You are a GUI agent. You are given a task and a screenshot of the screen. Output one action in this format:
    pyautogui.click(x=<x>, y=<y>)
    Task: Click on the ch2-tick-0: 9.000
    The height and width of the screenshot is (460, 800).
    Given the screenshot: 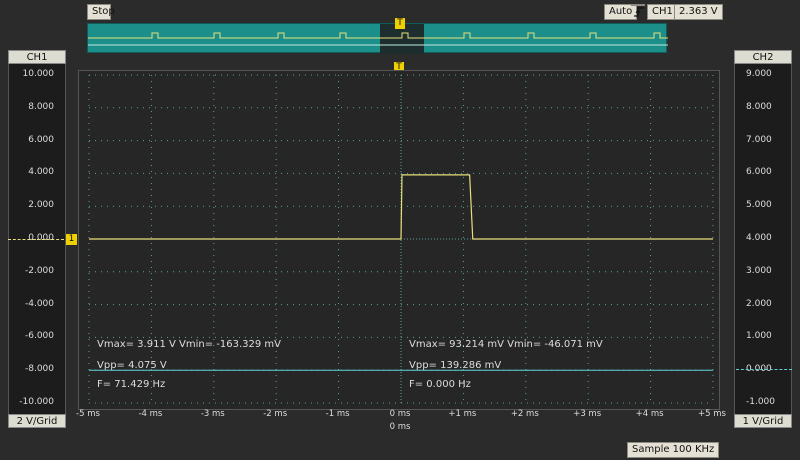 What is the action you would take?
    pyautogui.click(x=759, y=74)
    